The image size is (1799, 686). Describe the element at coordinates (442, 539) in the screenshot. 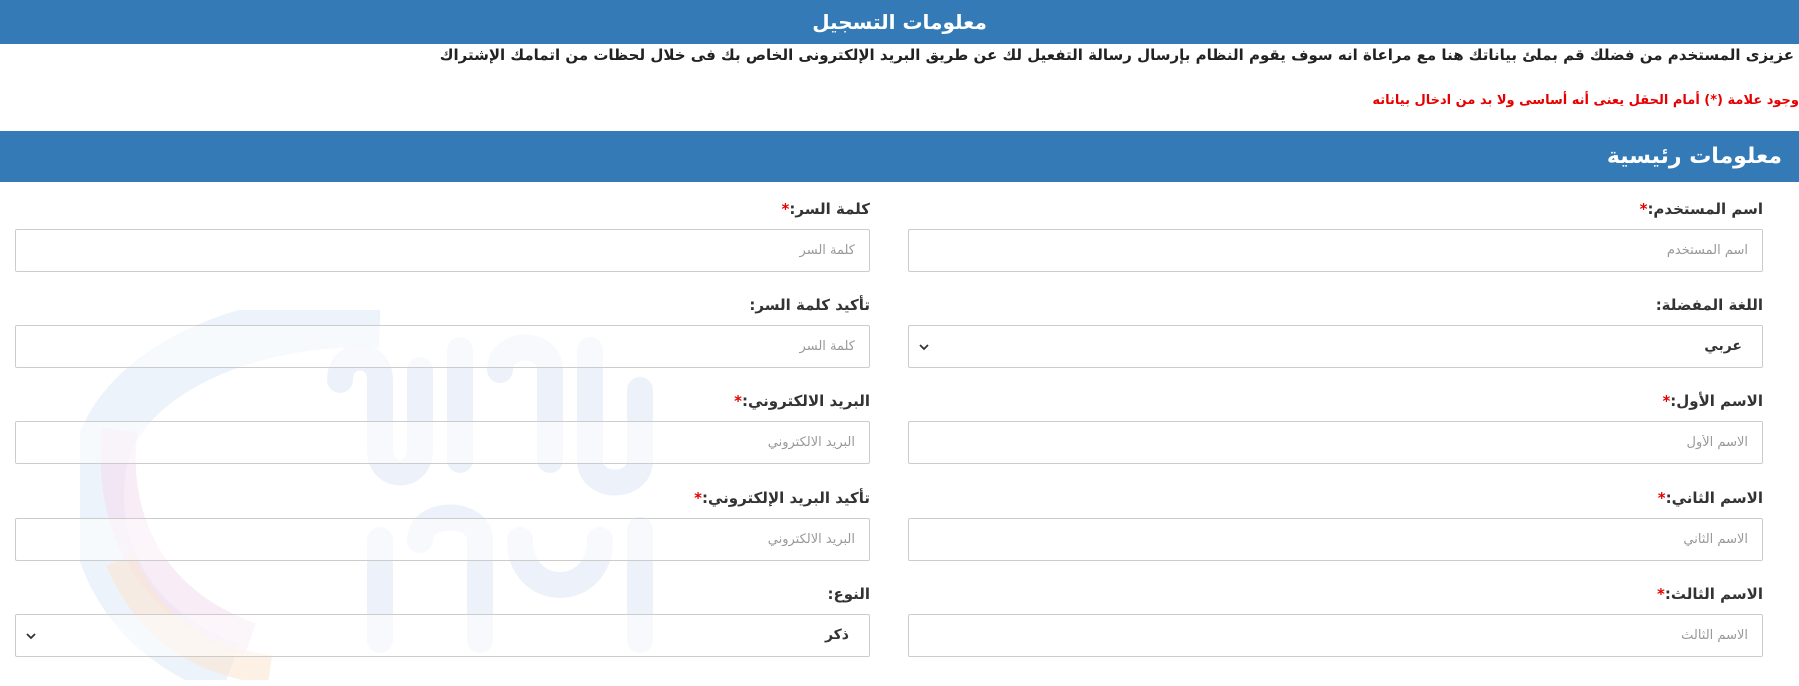

I see `confirm-email-input` at that location.